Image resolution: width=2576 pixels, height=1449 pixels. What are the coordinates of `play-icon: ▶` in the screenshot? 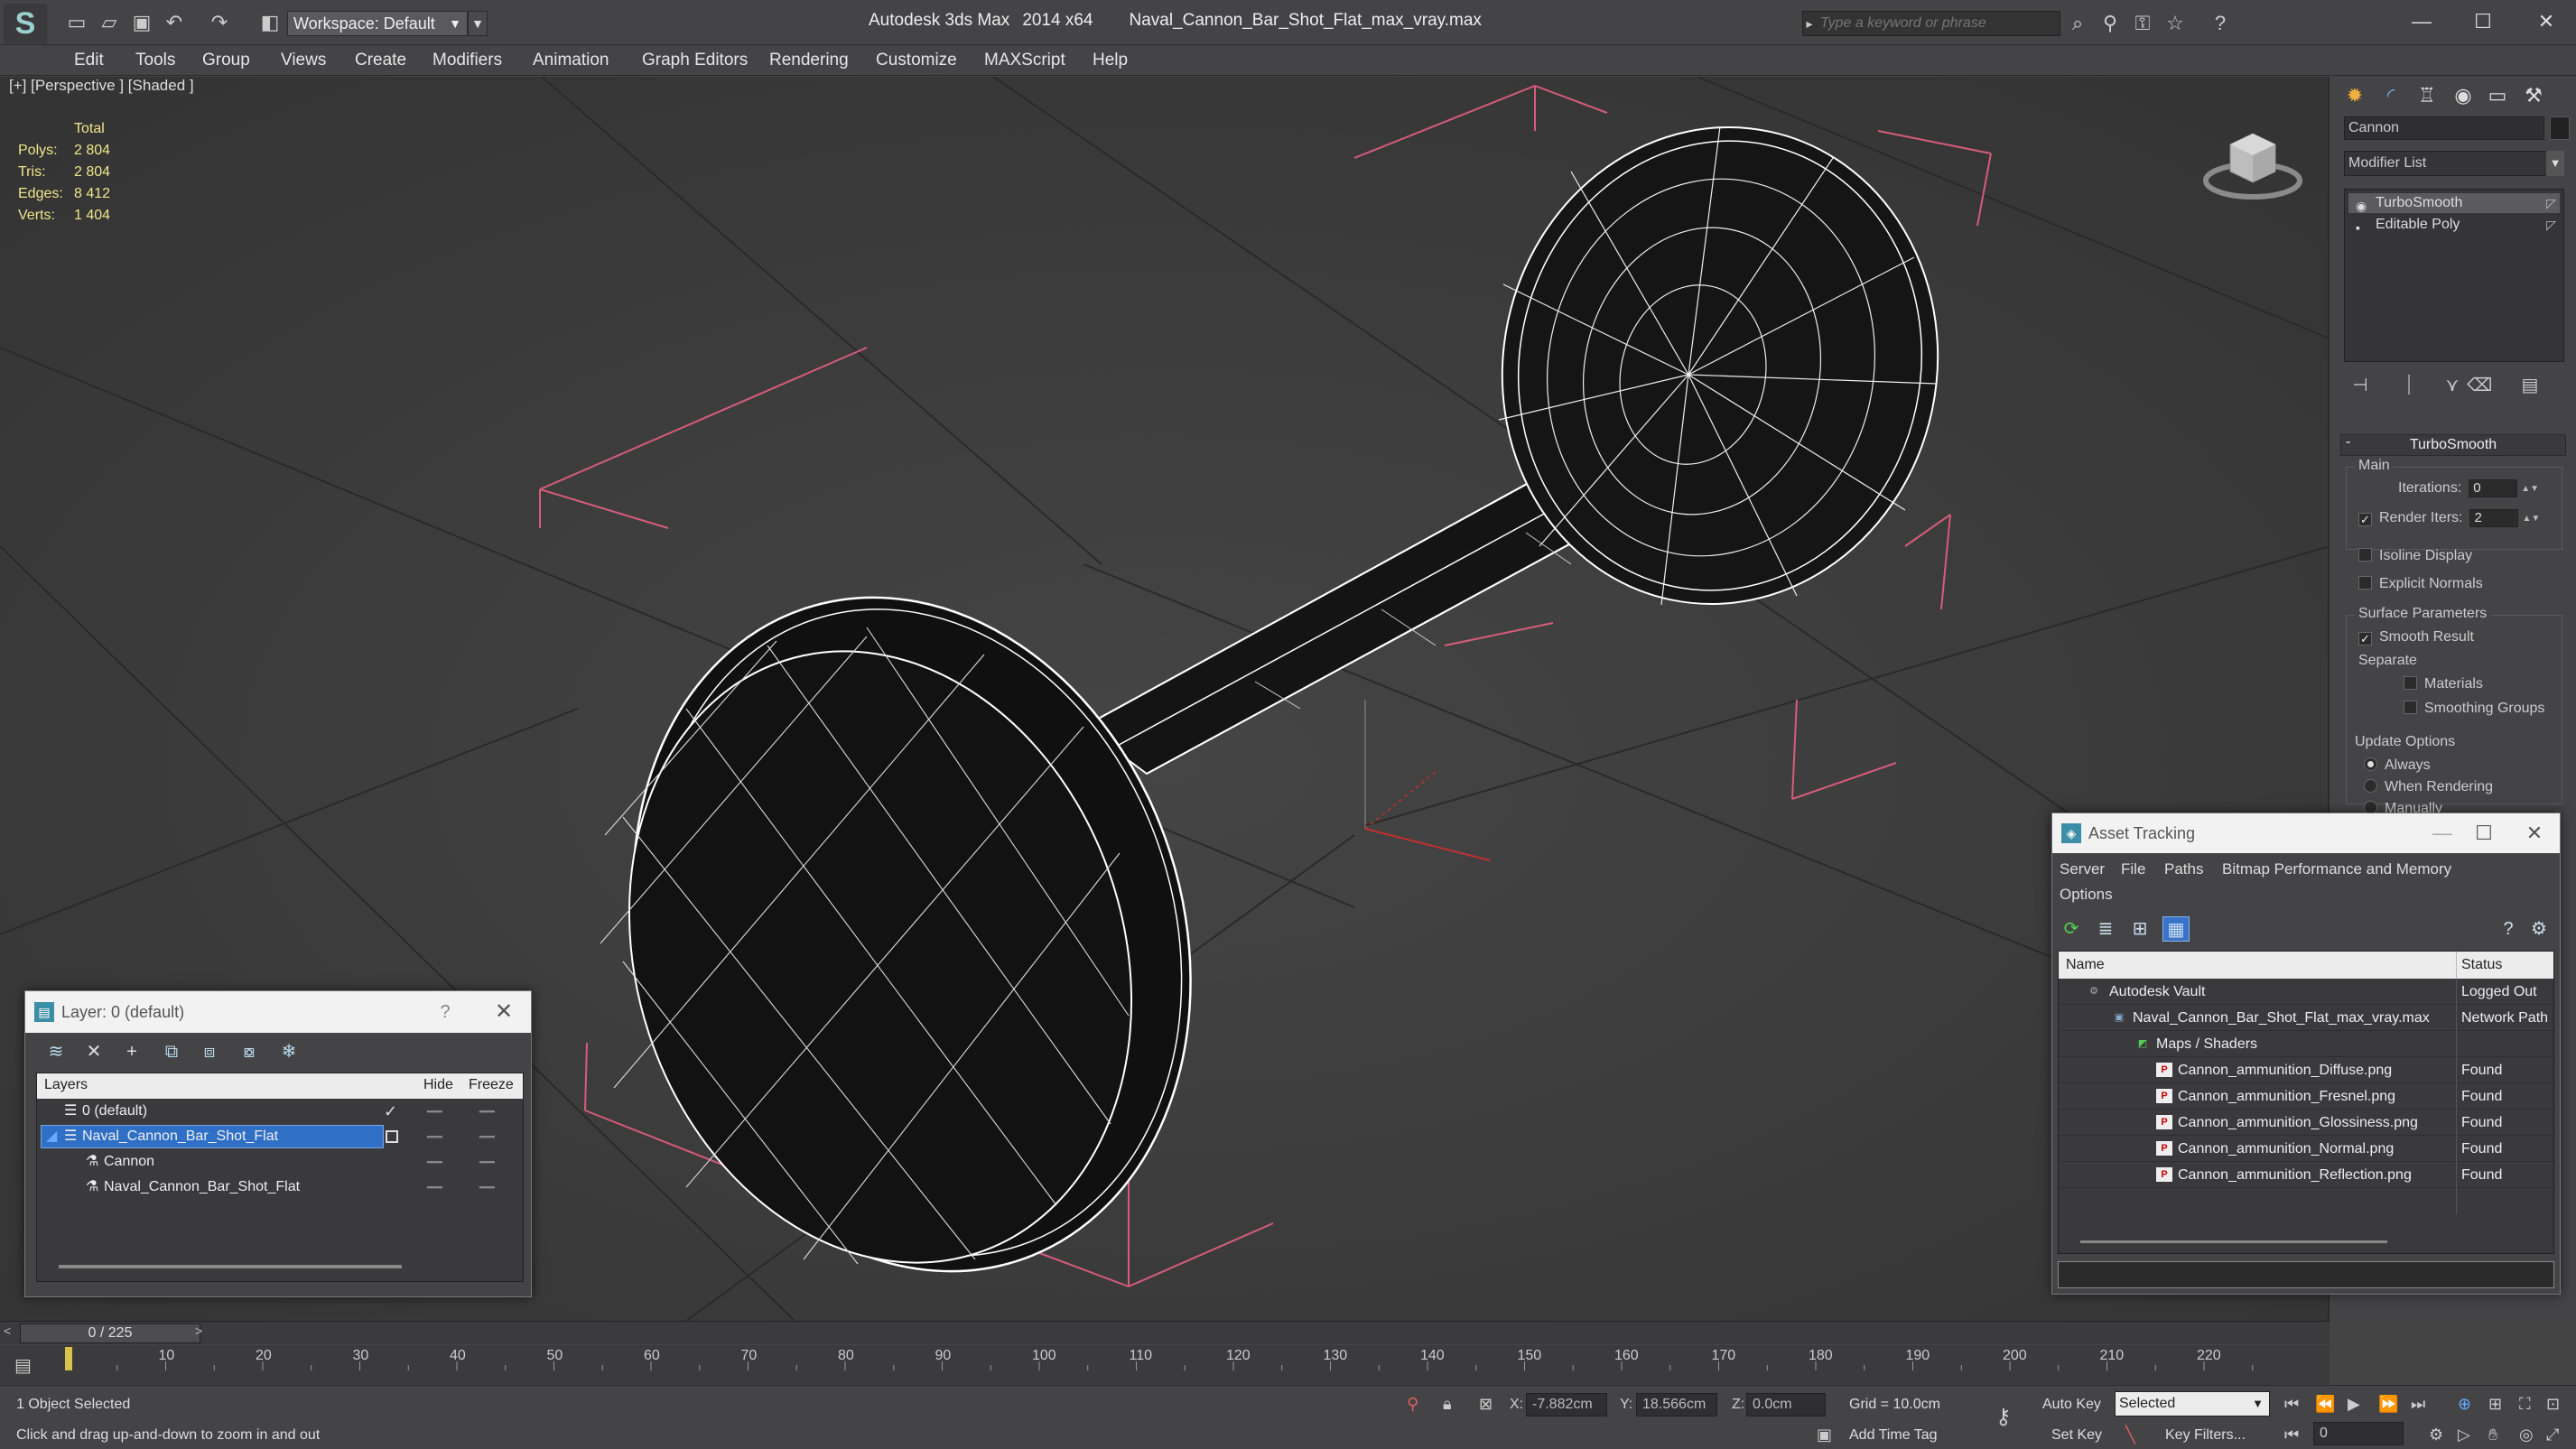 It's located at (2354, 1404).